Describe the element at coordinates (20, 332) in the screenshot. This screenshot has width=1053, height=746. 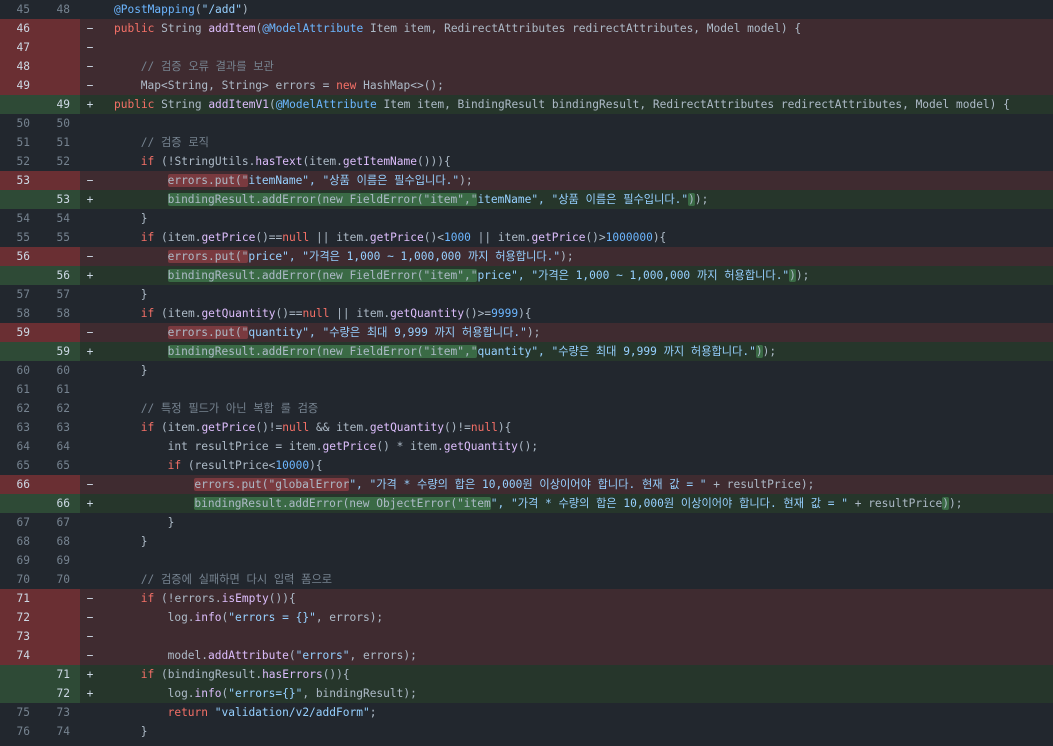
I see `old-line-number: 59` at that location.